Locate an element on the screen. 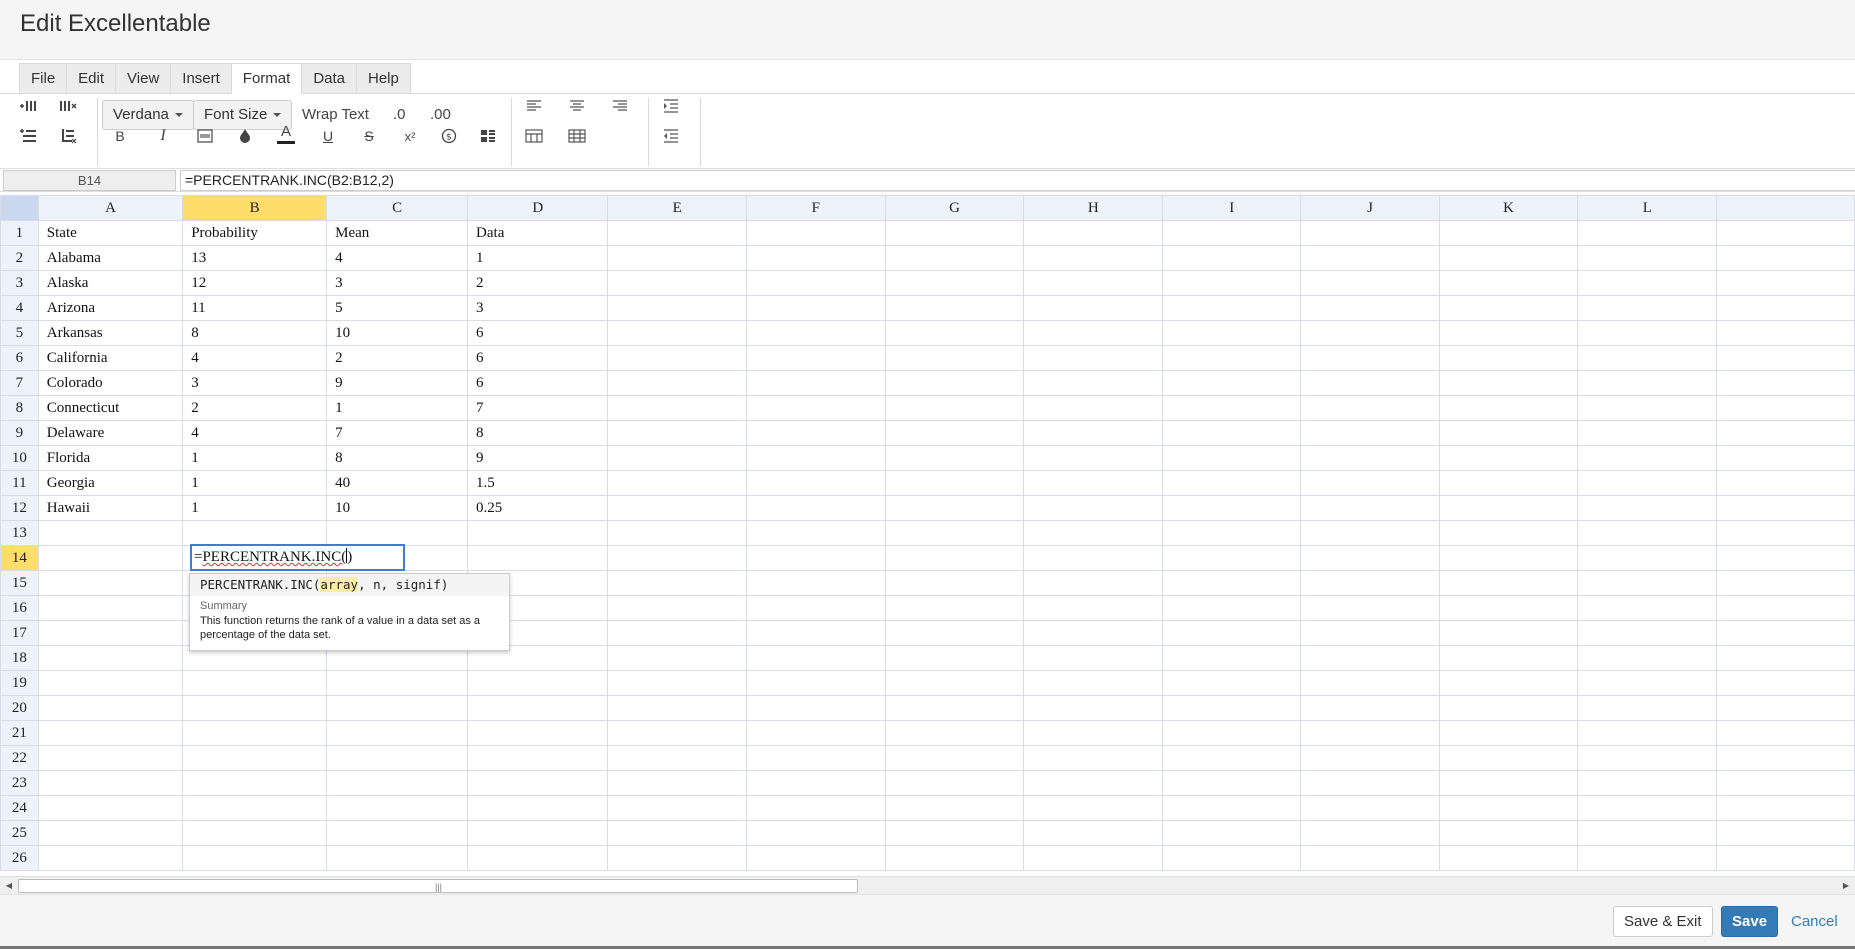  save-exit-button: Save & Exit is located at coordinates (1663, 921).